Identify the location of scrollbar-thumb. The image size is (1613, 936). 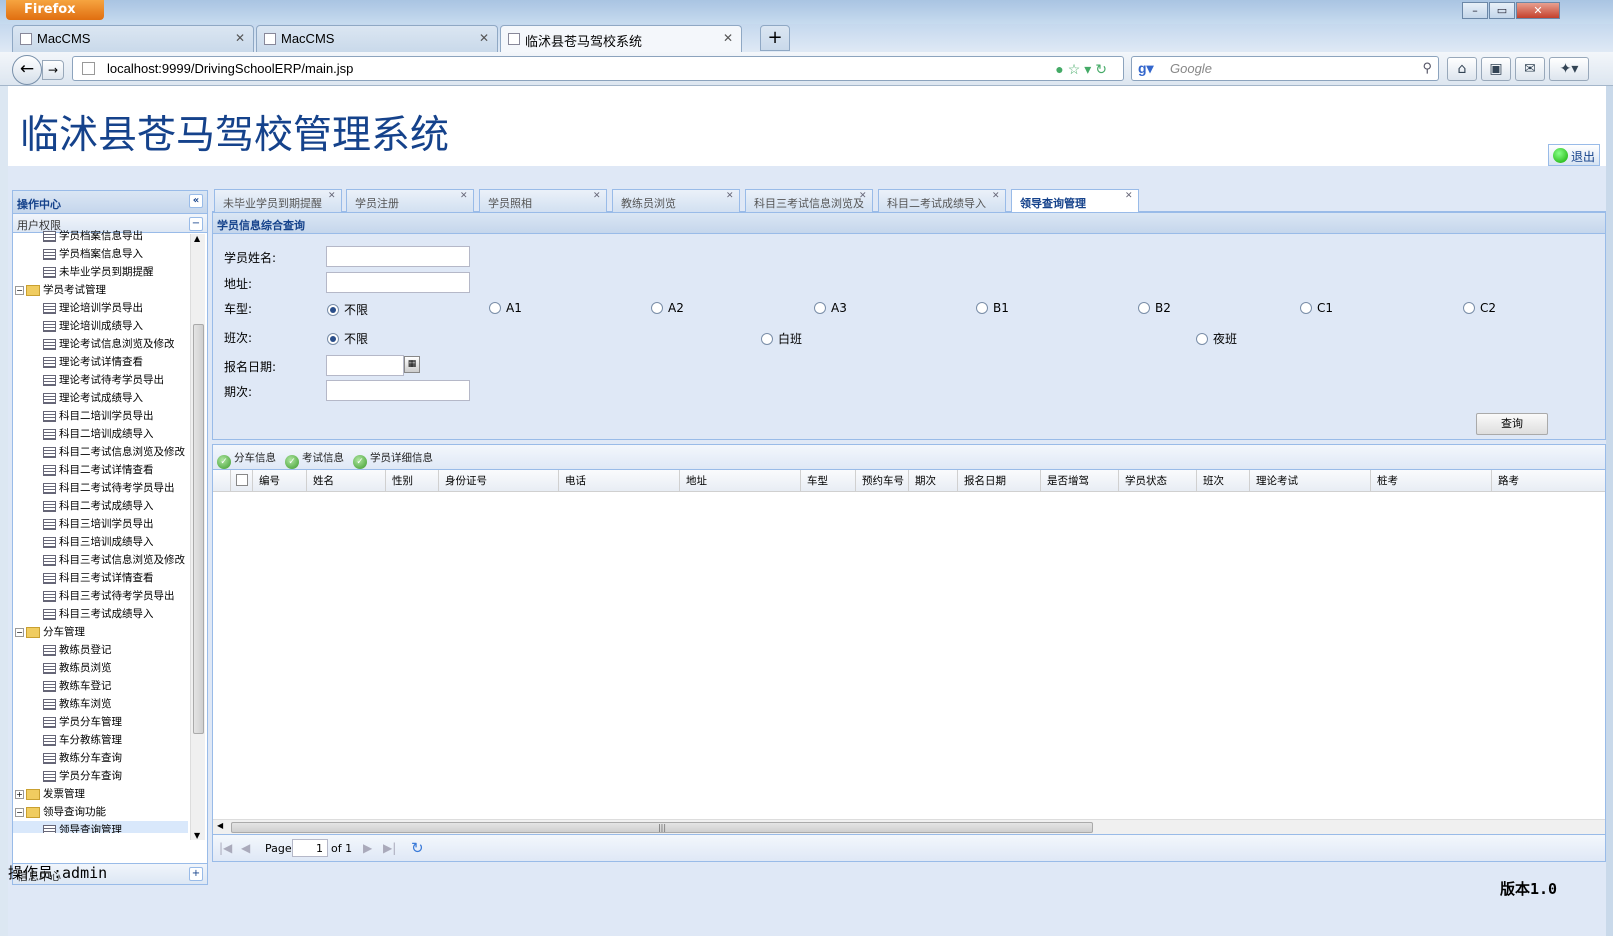
(198, 529).